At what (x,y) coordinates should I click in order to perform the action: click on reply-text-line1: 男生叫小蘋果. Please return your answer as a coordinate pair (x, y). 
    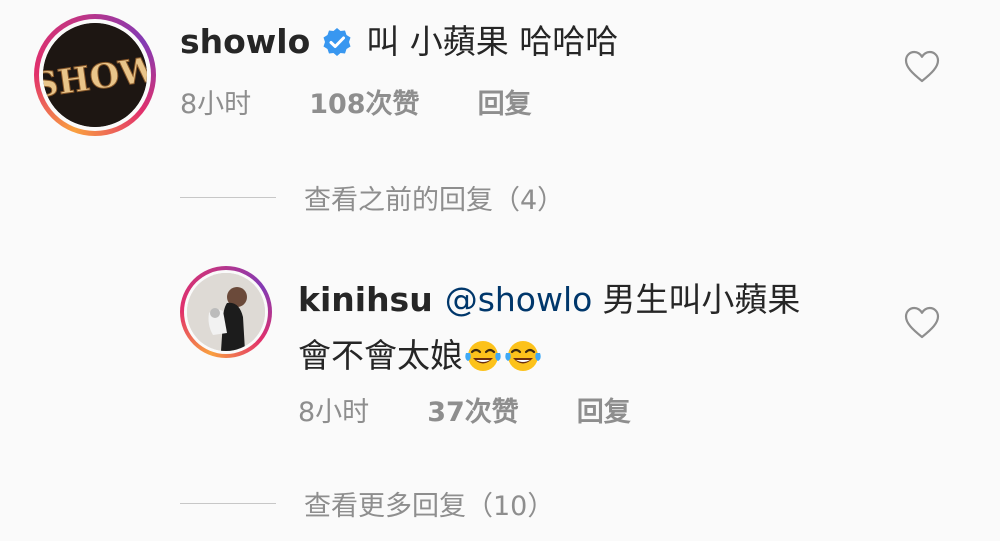
    Looking at the image, I should click on (701, 299).